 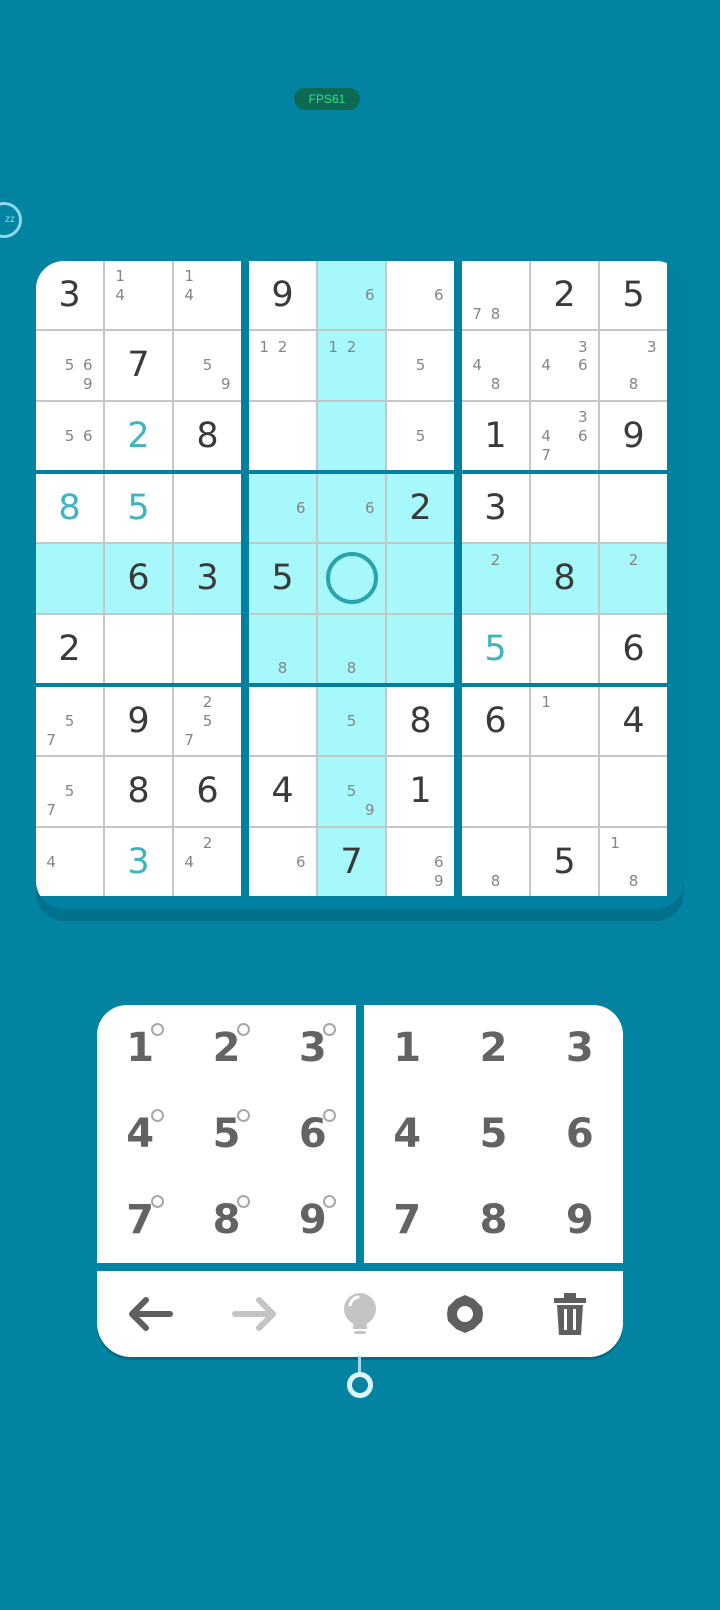 I want to click on settings-button, so click(x=465, y=1314).